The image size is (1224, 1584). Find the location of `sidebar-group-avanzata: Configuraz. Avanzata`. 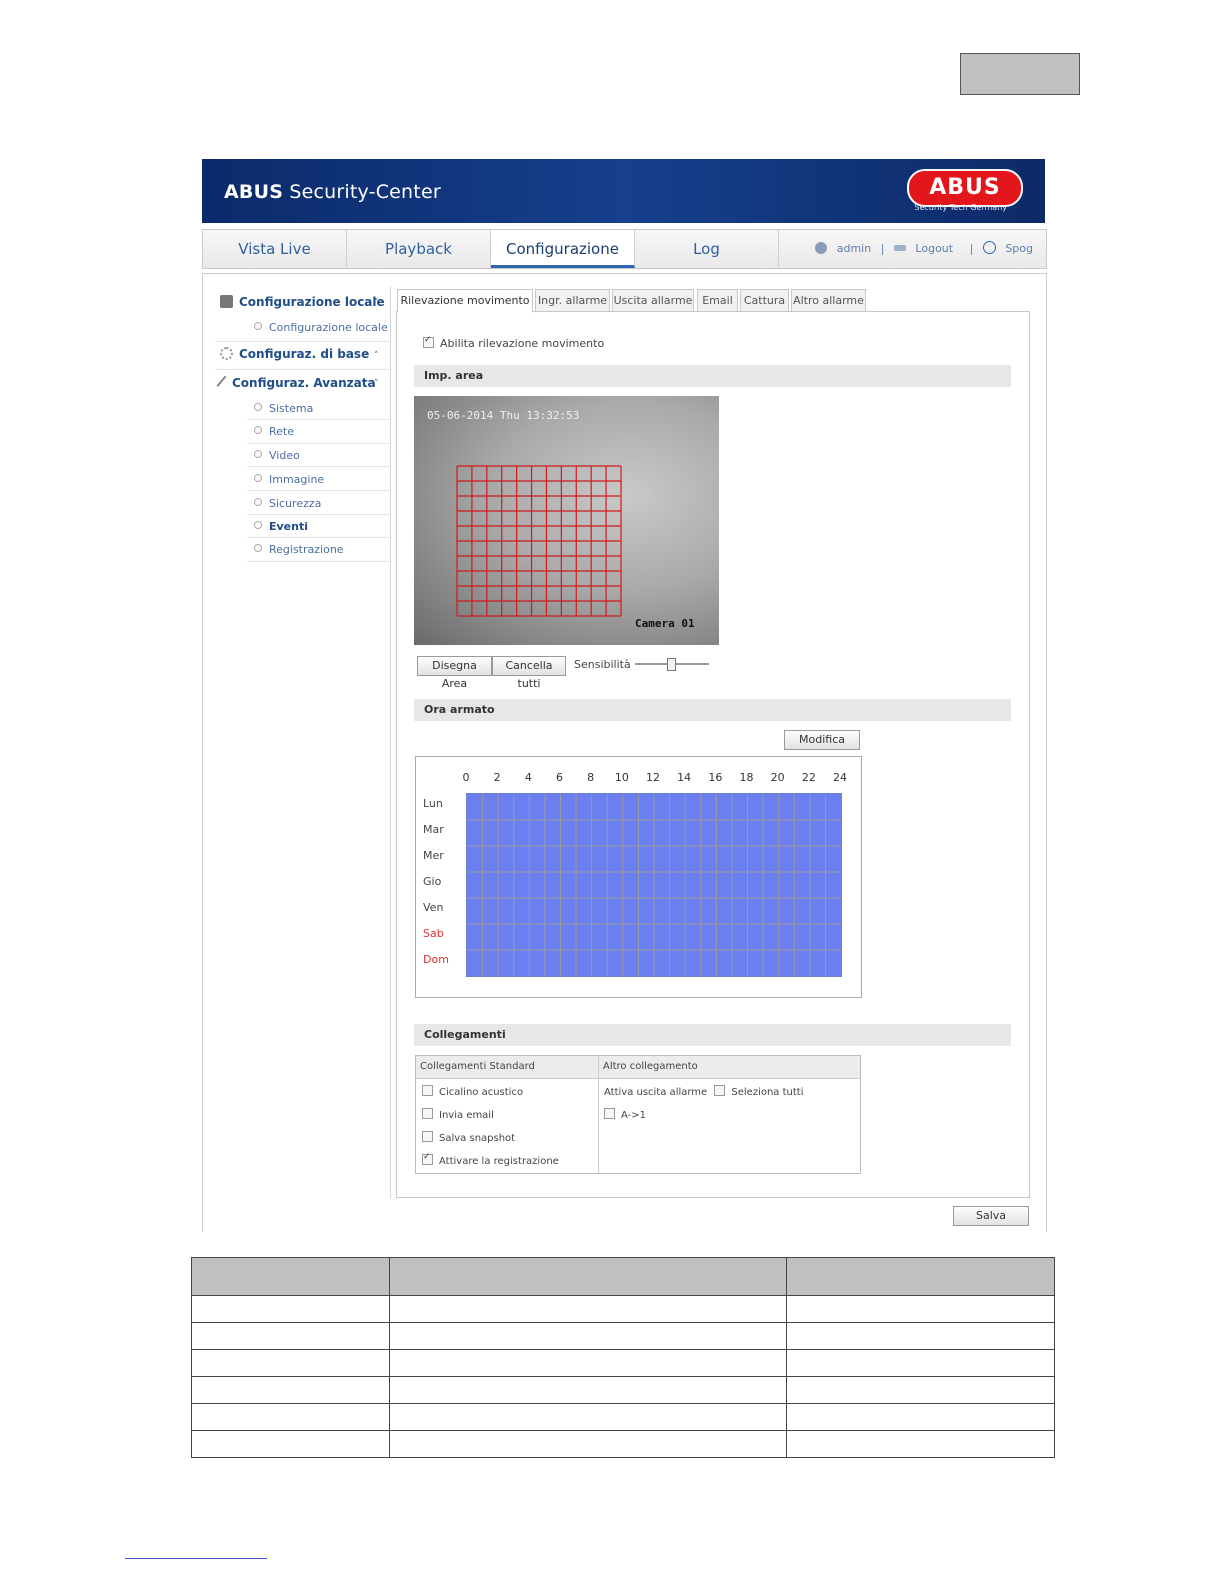

sidebar-group-avanzata: Configuraz. Avanzata is located at coordinates (296, 382).